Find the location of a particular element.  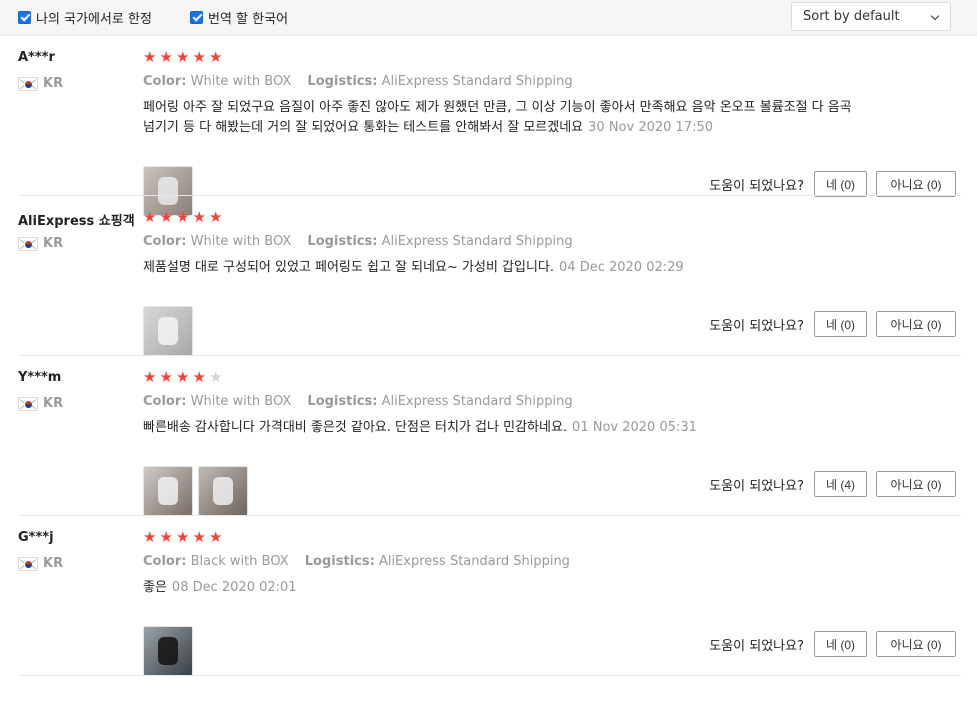

review-date: 04 Dec 2020 02:29 is located at coordinates (621, 267).